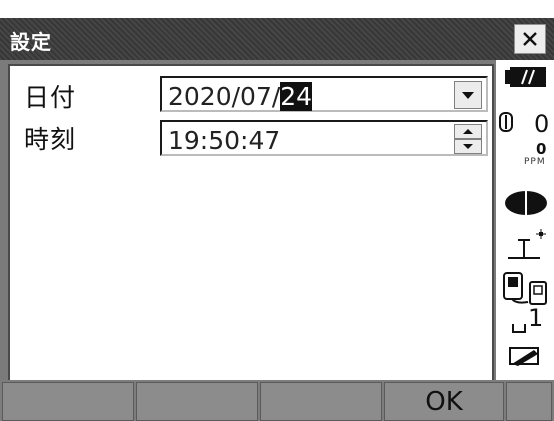 The height and width of the screenshot is (421, 554). I want to click on close-button, so click(530, 39).